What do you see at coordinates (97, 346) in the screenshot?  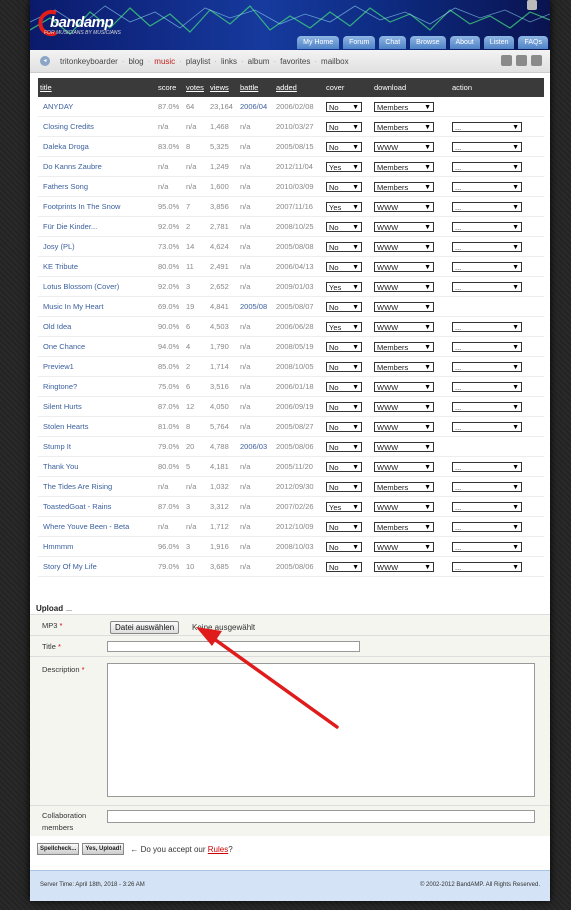 I see `song-title-link: One Chance` at bounding box center [97, 346].